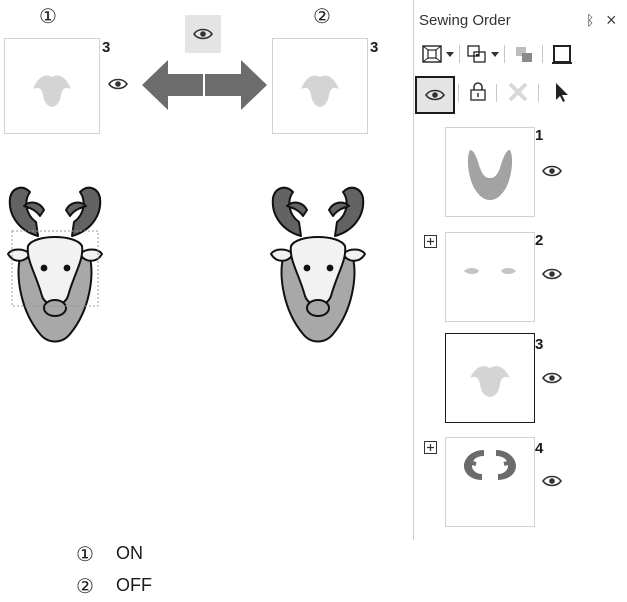  What do you see at coordinates (490, 175) in the screenshot?
I see `v-beard-shape` at bounding box center [490, 175].